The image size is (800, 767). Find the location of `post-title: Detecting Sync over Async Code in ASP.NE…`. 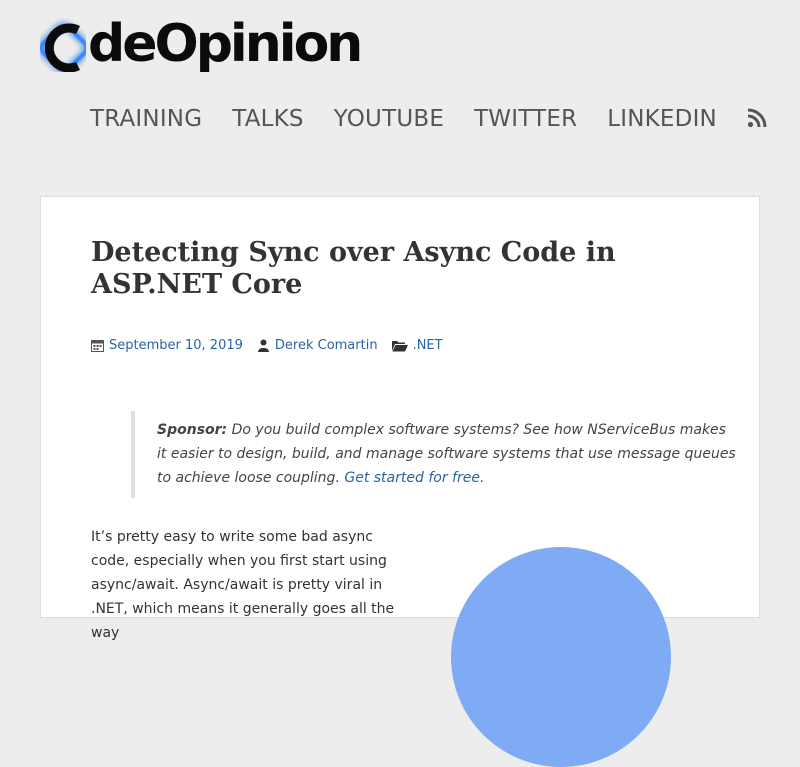

post-title: Detecting Sync over Async Code in ASP.NE… is located at coordinates (353, 268).